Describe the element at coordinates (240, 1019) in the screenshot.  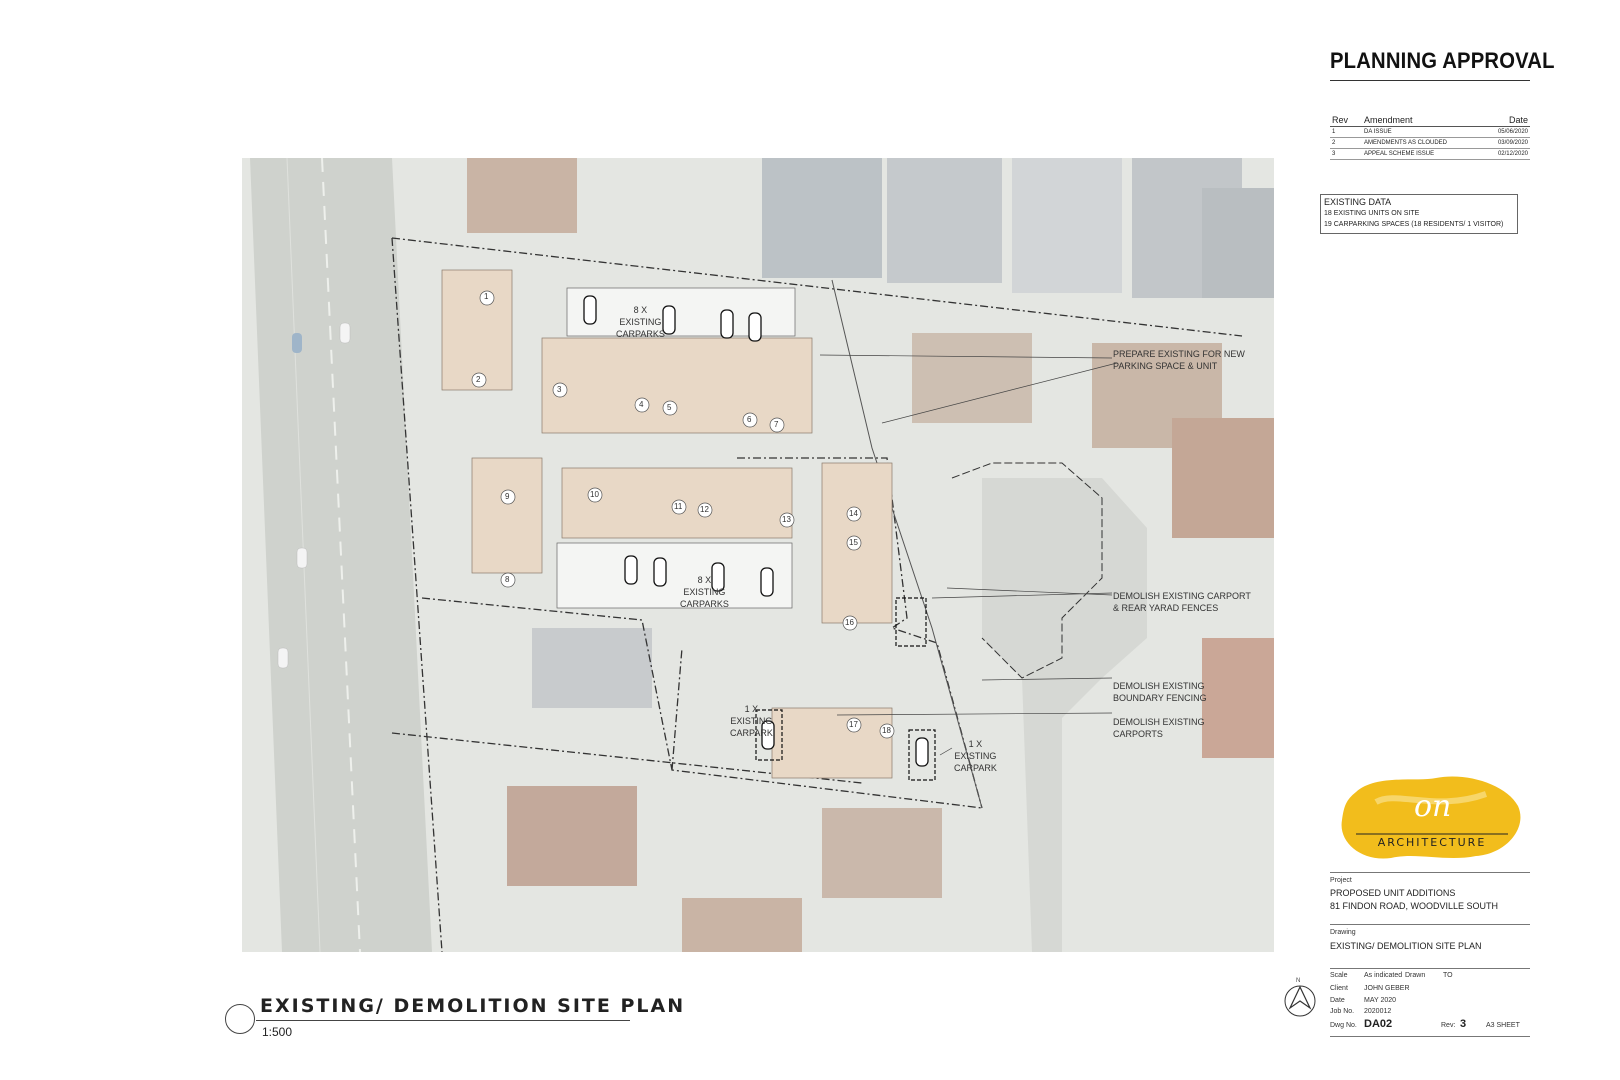
I see `drawing-reference-circle` at that location.